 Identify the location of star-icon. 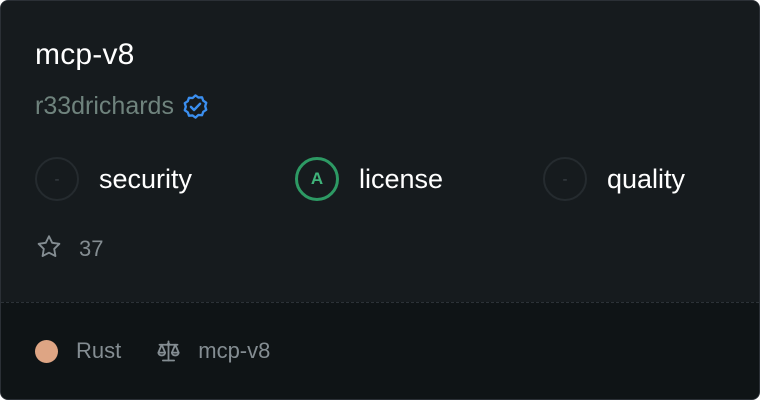
(49, 249).